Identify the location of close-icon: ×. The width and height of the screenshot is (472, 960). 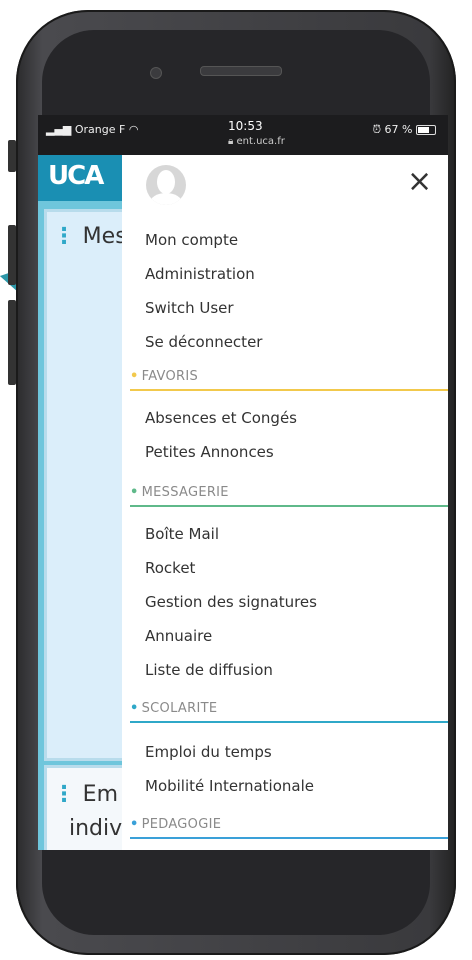
(419, 182).